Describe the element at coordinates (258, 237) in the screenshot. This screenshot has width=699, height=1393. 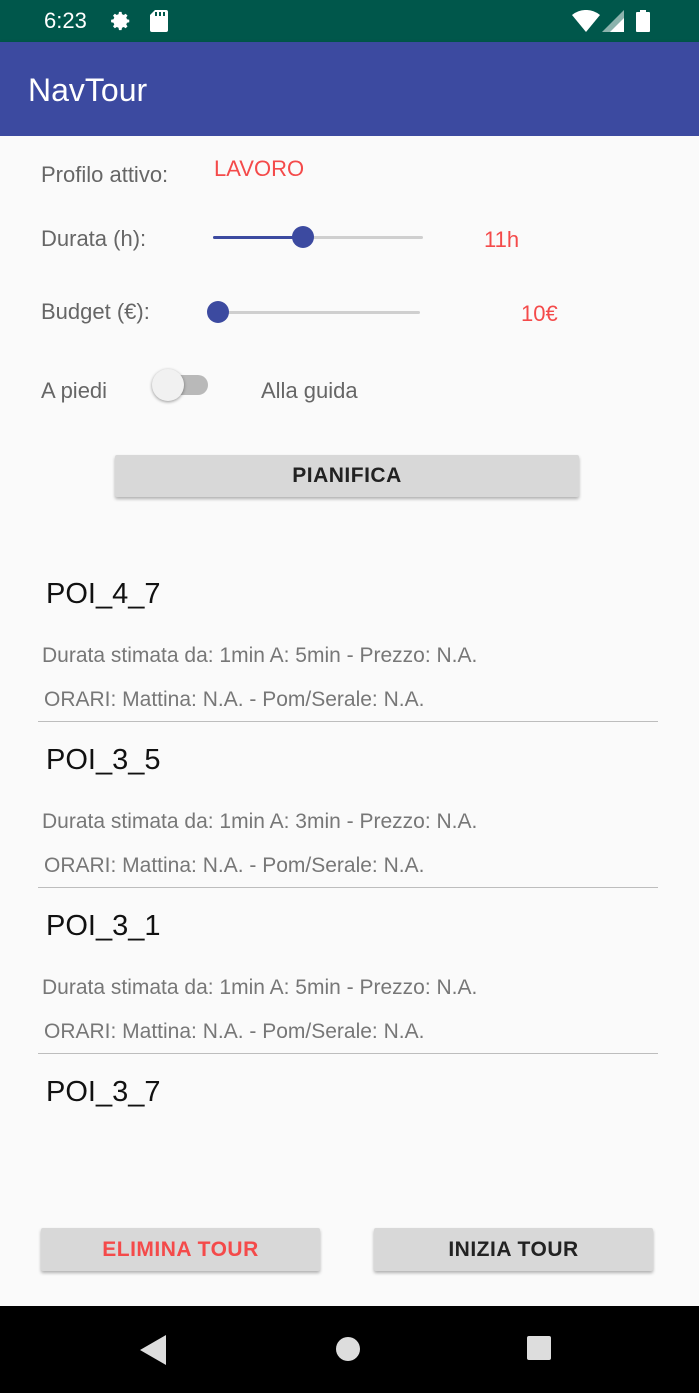
I see `duration-slider-fill` at that location.